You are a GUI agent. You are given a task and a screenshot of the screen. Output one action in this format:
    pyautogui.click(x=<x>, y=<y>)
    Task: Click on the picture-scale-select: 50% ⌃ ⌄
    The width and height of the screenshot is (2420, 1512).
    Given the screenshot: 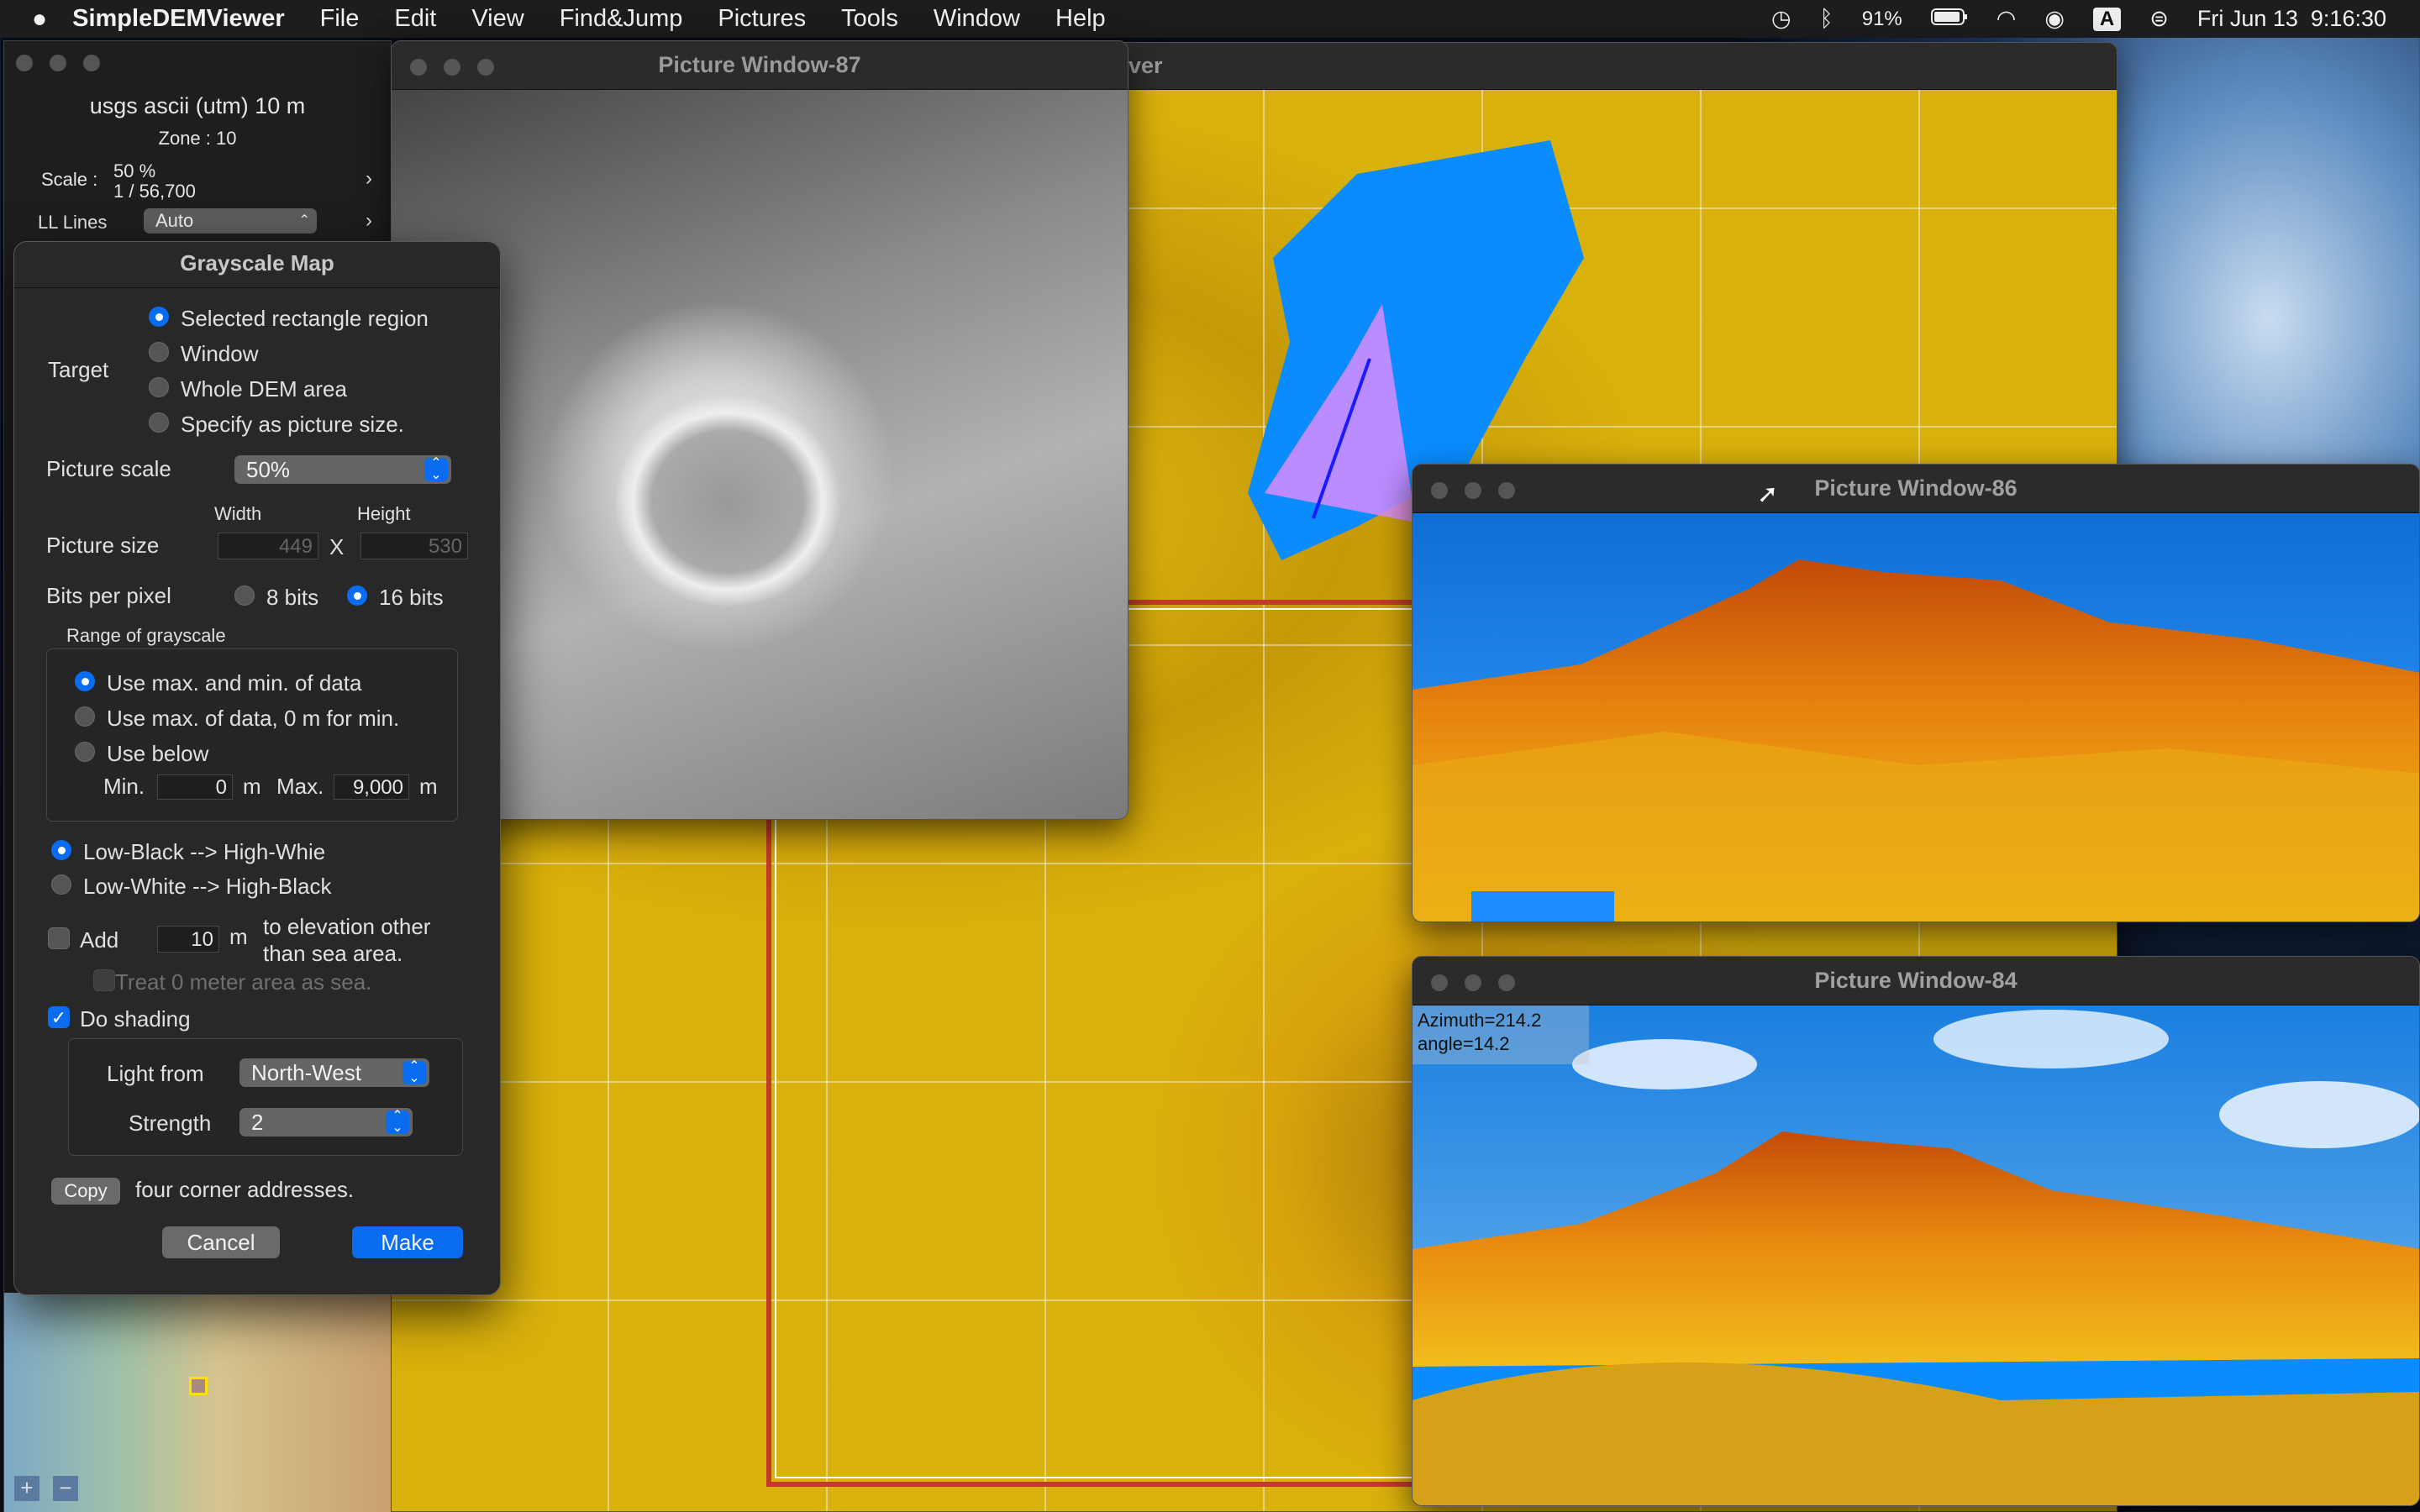 What is the action you would take?
    pyautogui.click(x=342, y=469)
    